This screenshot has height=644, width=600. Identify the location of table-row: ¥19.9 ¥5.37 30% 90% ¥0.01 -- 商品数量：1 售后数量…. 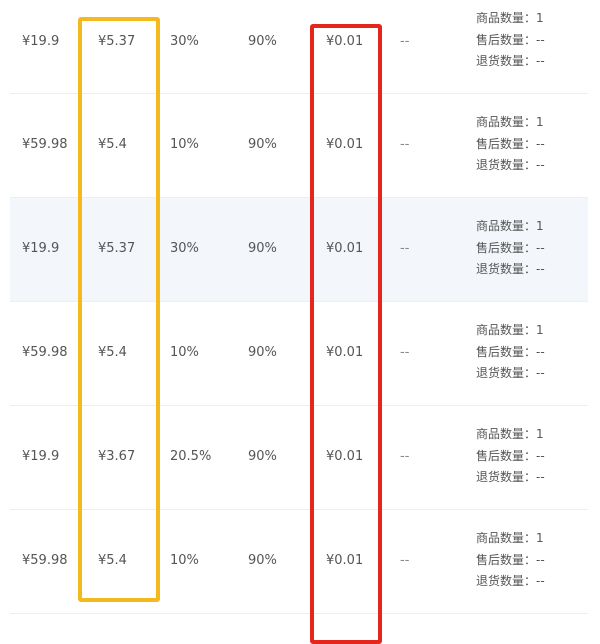
(299, 47).